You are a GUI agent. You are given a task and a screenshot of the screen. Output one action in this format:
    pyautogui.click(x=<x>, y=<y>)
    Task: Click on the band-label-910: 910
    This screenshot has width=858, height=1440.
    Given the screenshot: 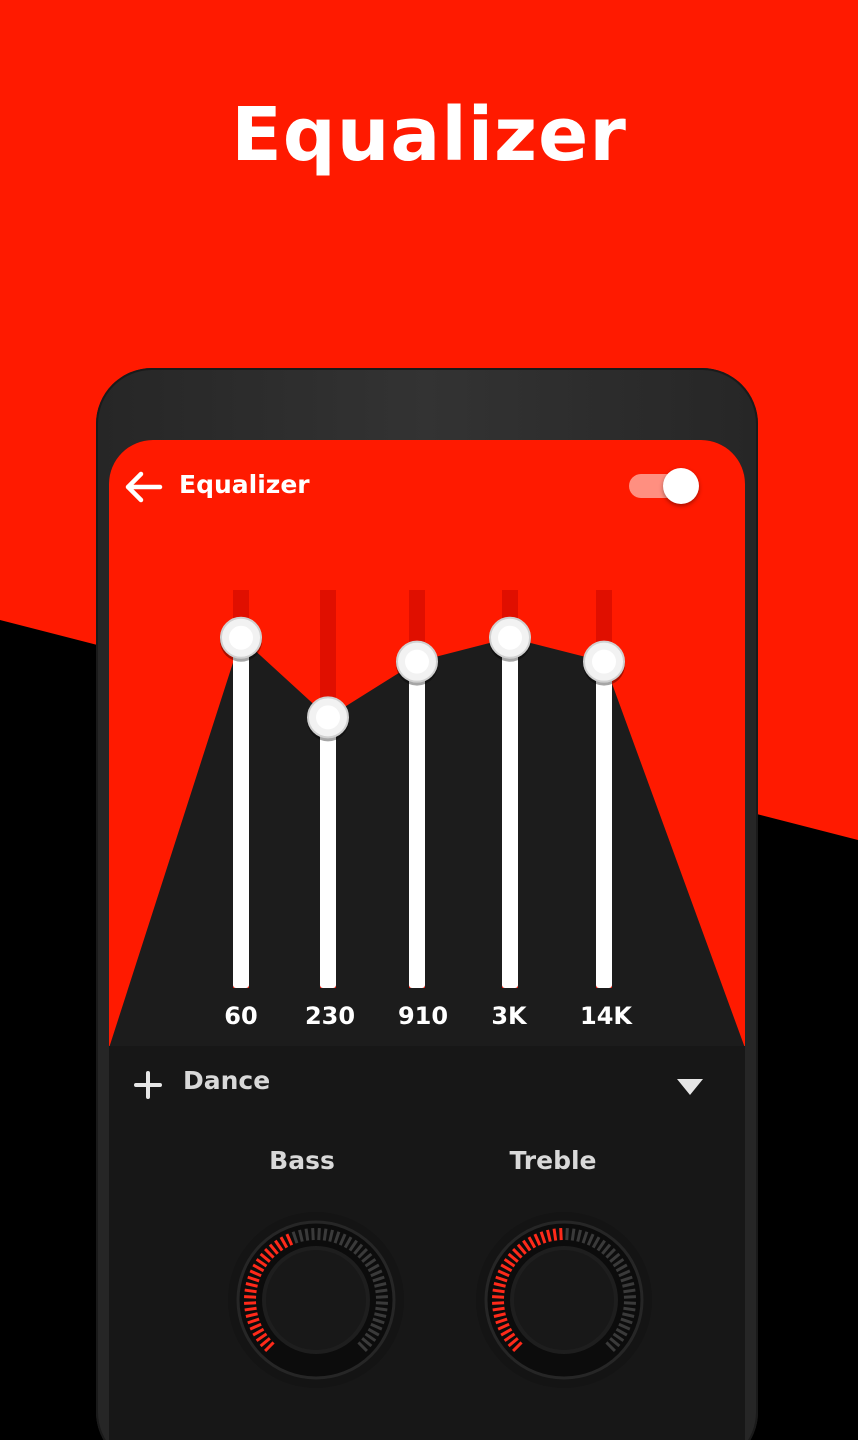 What is the action you would take?
    pyautogui.click(x=423, y=1016)
    